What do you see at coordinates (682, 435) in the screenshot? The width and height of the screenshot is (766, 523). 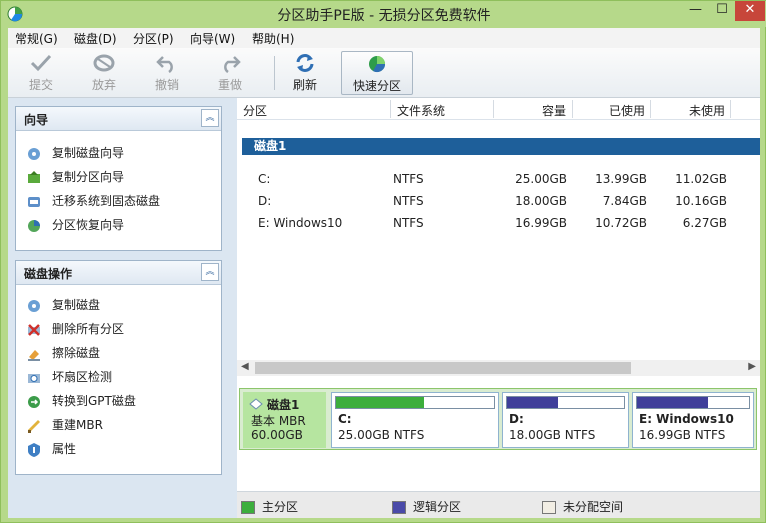 I see `partition-detail: 16.99GB NTFS` at bounding box center [682, 435].